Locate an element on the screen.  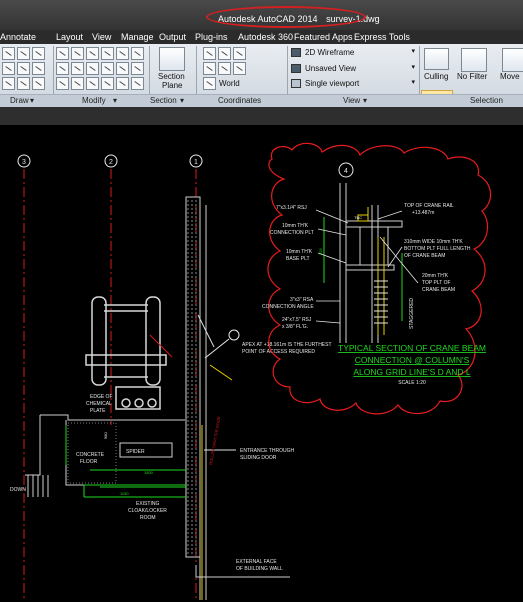
tab-featured-apps: Featured Apps is located at coordinates (323, 37).